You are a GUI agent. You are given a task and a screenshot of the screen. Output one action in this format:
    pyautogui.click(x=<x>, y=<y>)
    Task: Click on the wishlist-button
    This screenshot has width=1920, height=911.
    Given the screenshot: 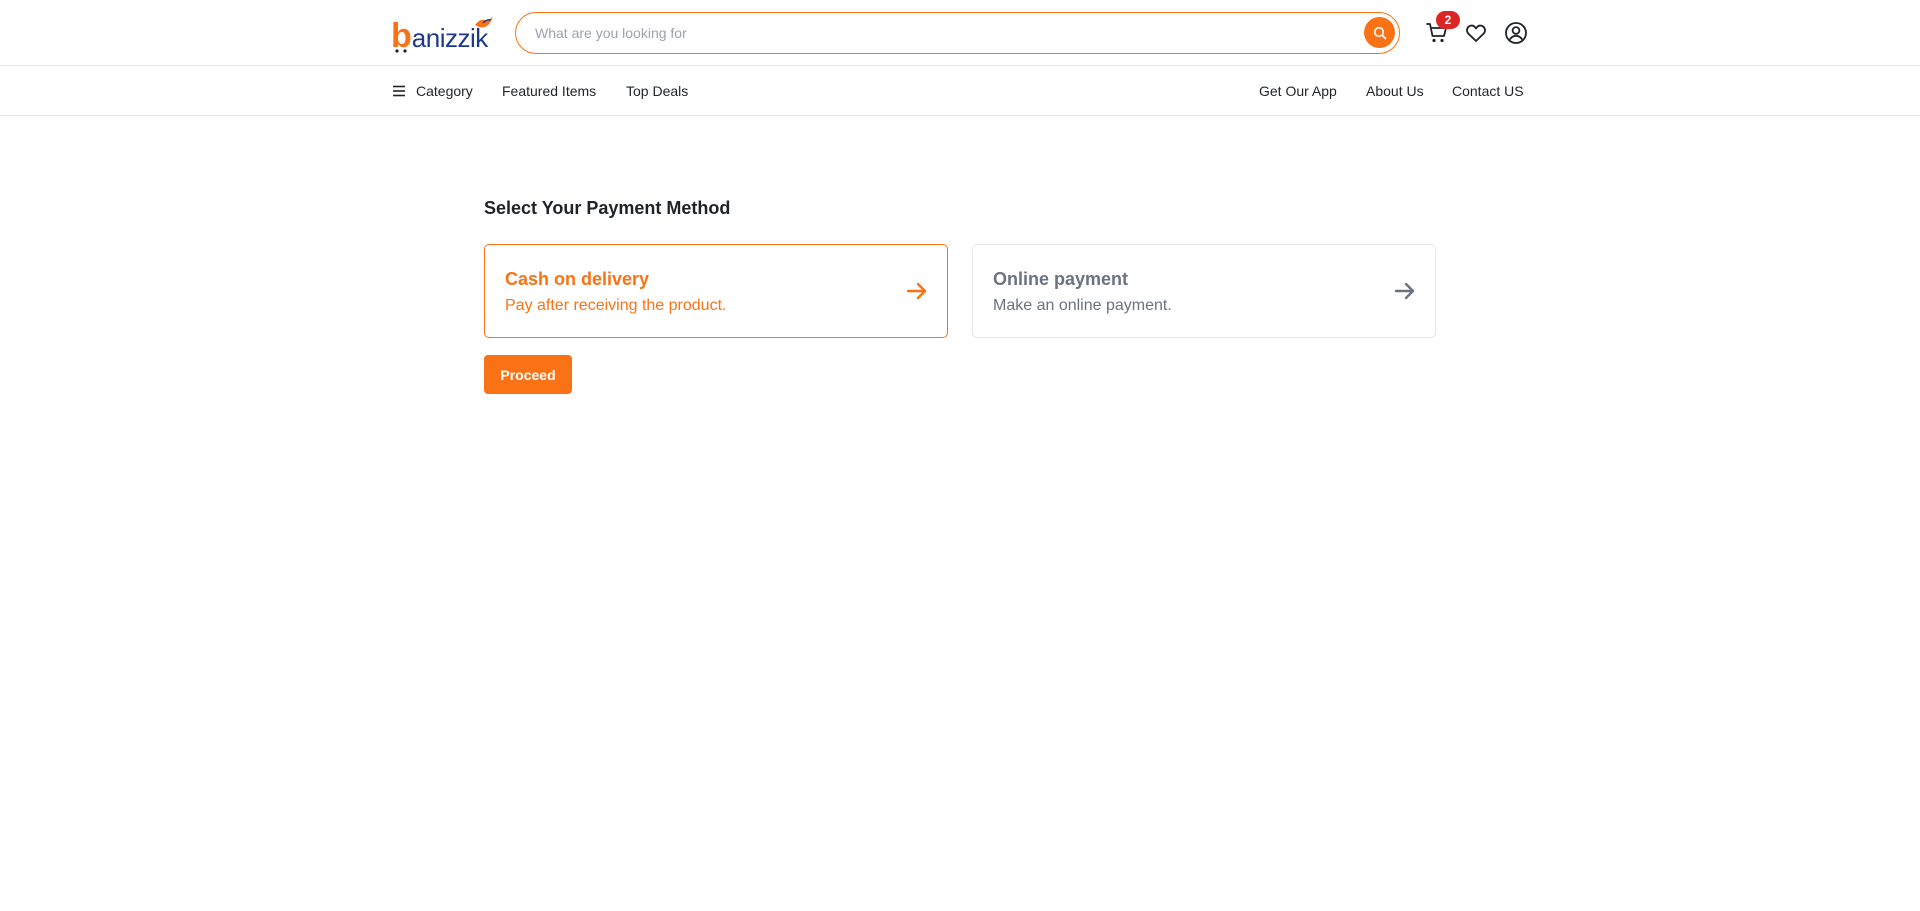 What is the action you would take?
    pyautogui.click(x=1476, y=33)
    